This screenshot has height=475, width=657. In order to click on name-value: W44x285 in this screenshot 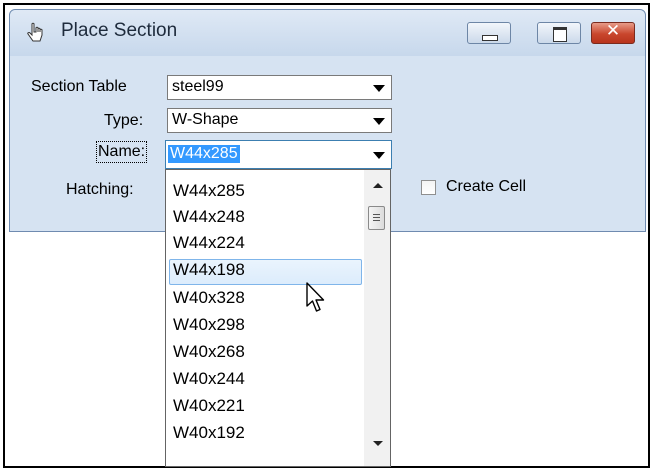, I will do `click(204, 154)`.